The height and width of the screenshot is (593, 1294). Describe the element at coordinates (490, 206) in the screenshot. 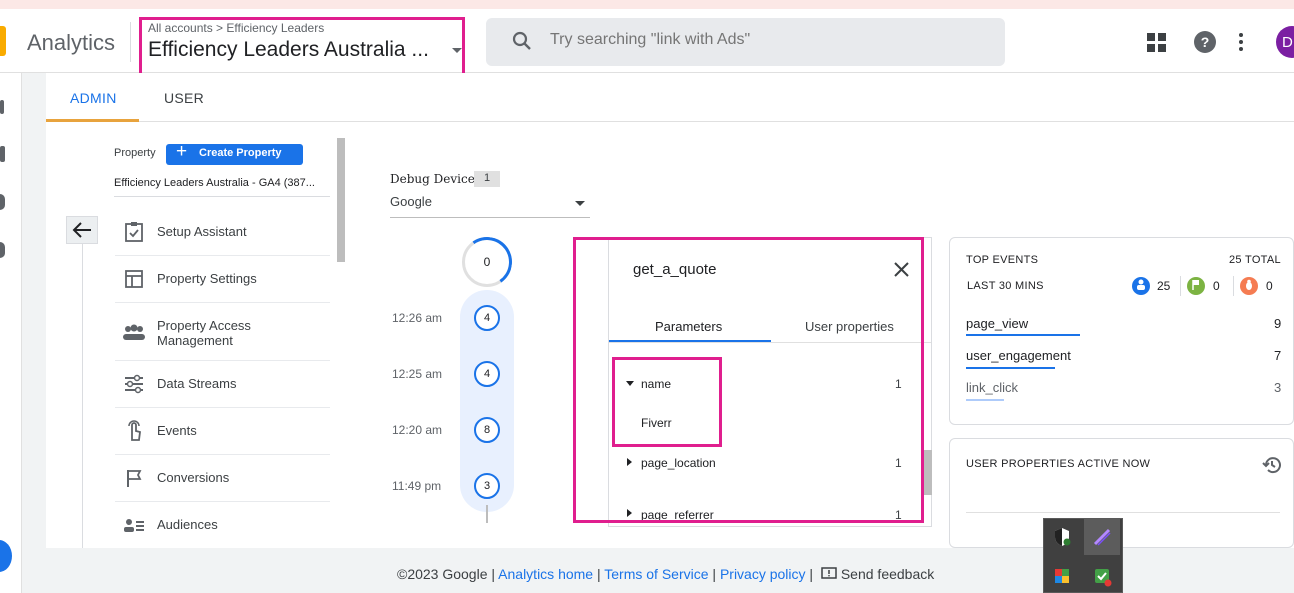

I see `device-select: Google` at that location.